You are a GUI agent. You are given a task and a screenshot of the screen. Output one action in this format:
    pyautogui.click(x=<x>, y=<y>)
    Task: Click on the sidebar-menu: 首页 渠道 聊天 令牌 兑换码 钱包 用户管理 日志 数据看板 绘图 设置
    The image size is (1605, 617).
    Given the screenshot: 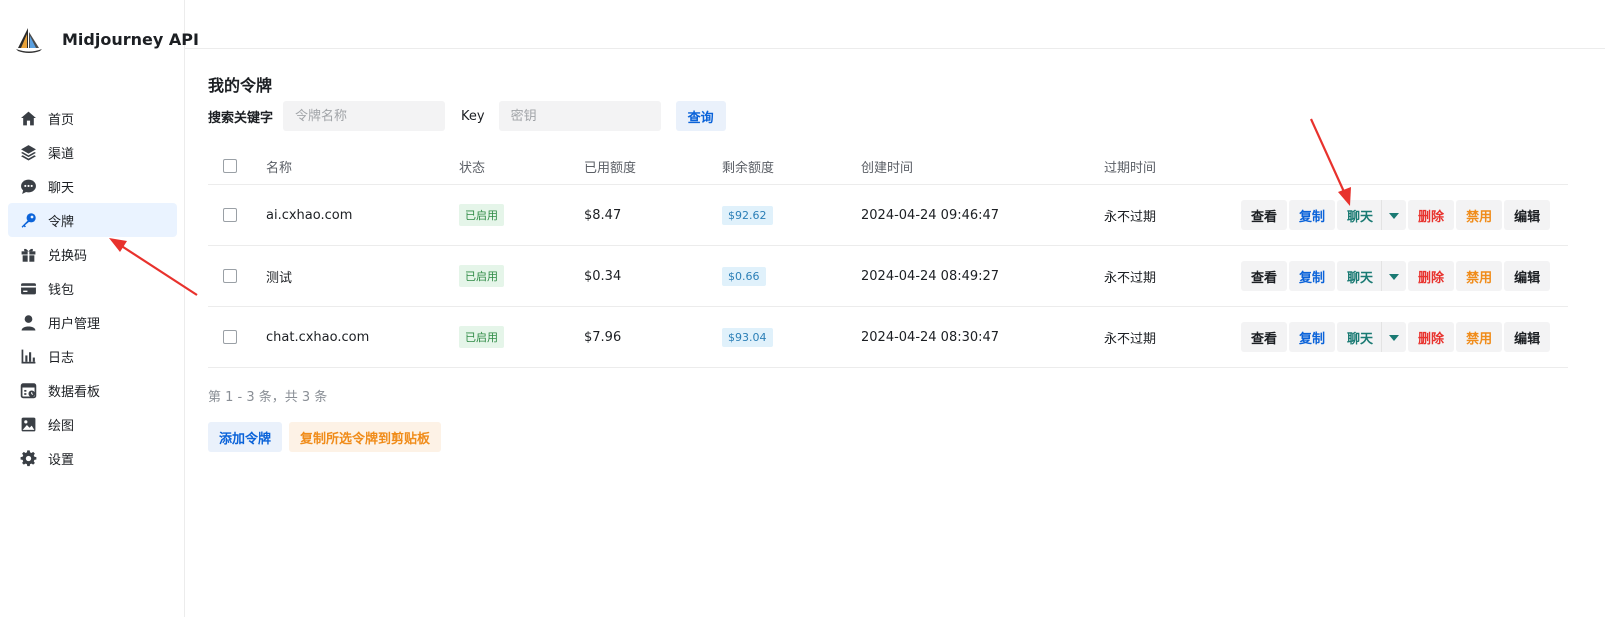 What is the action you would take?
    pyautogui.click(x=92, y=288)
    